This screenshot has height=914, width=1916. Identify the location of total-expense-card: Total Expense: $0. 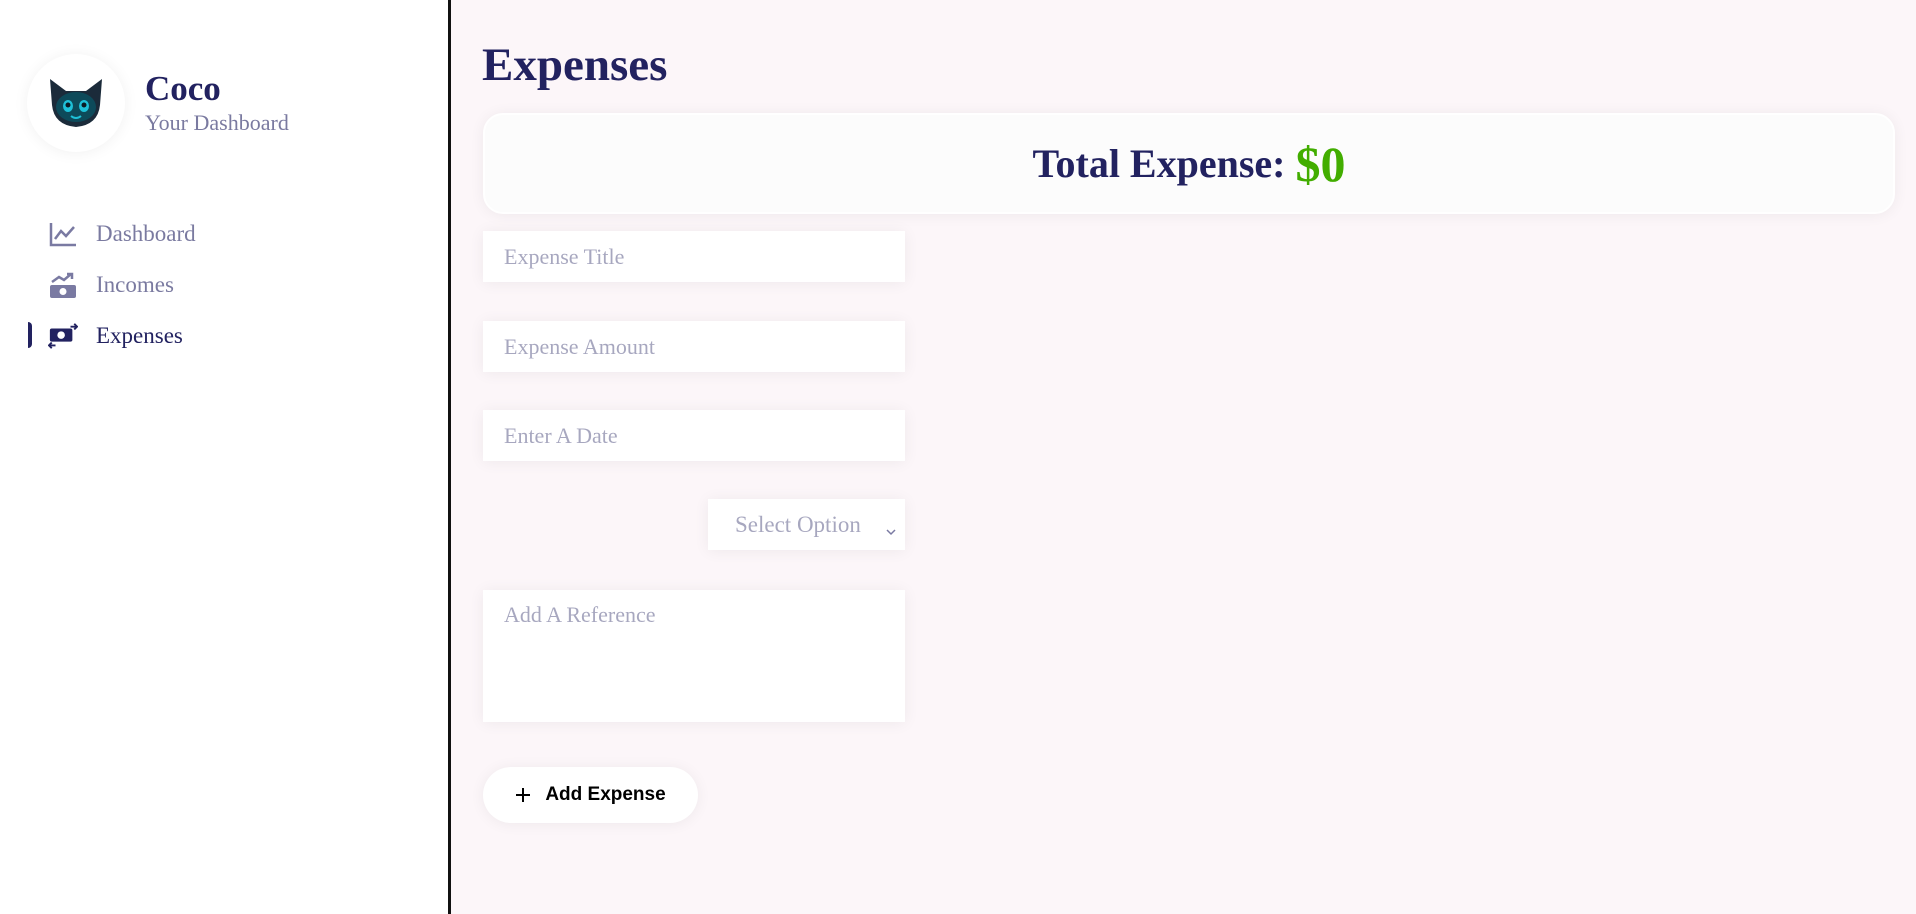
(1189, 163).